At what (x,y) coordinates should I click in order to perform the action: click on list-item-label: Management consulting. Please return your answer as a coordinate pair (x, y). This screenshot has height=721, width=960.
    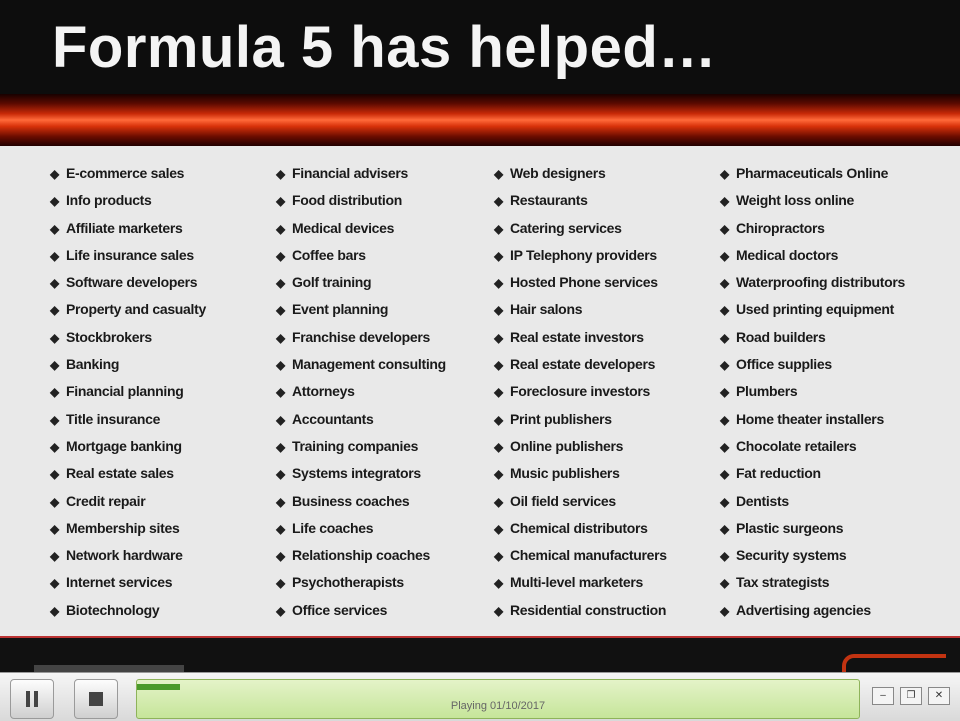
    Looking at the image, I should click on (369, 364).